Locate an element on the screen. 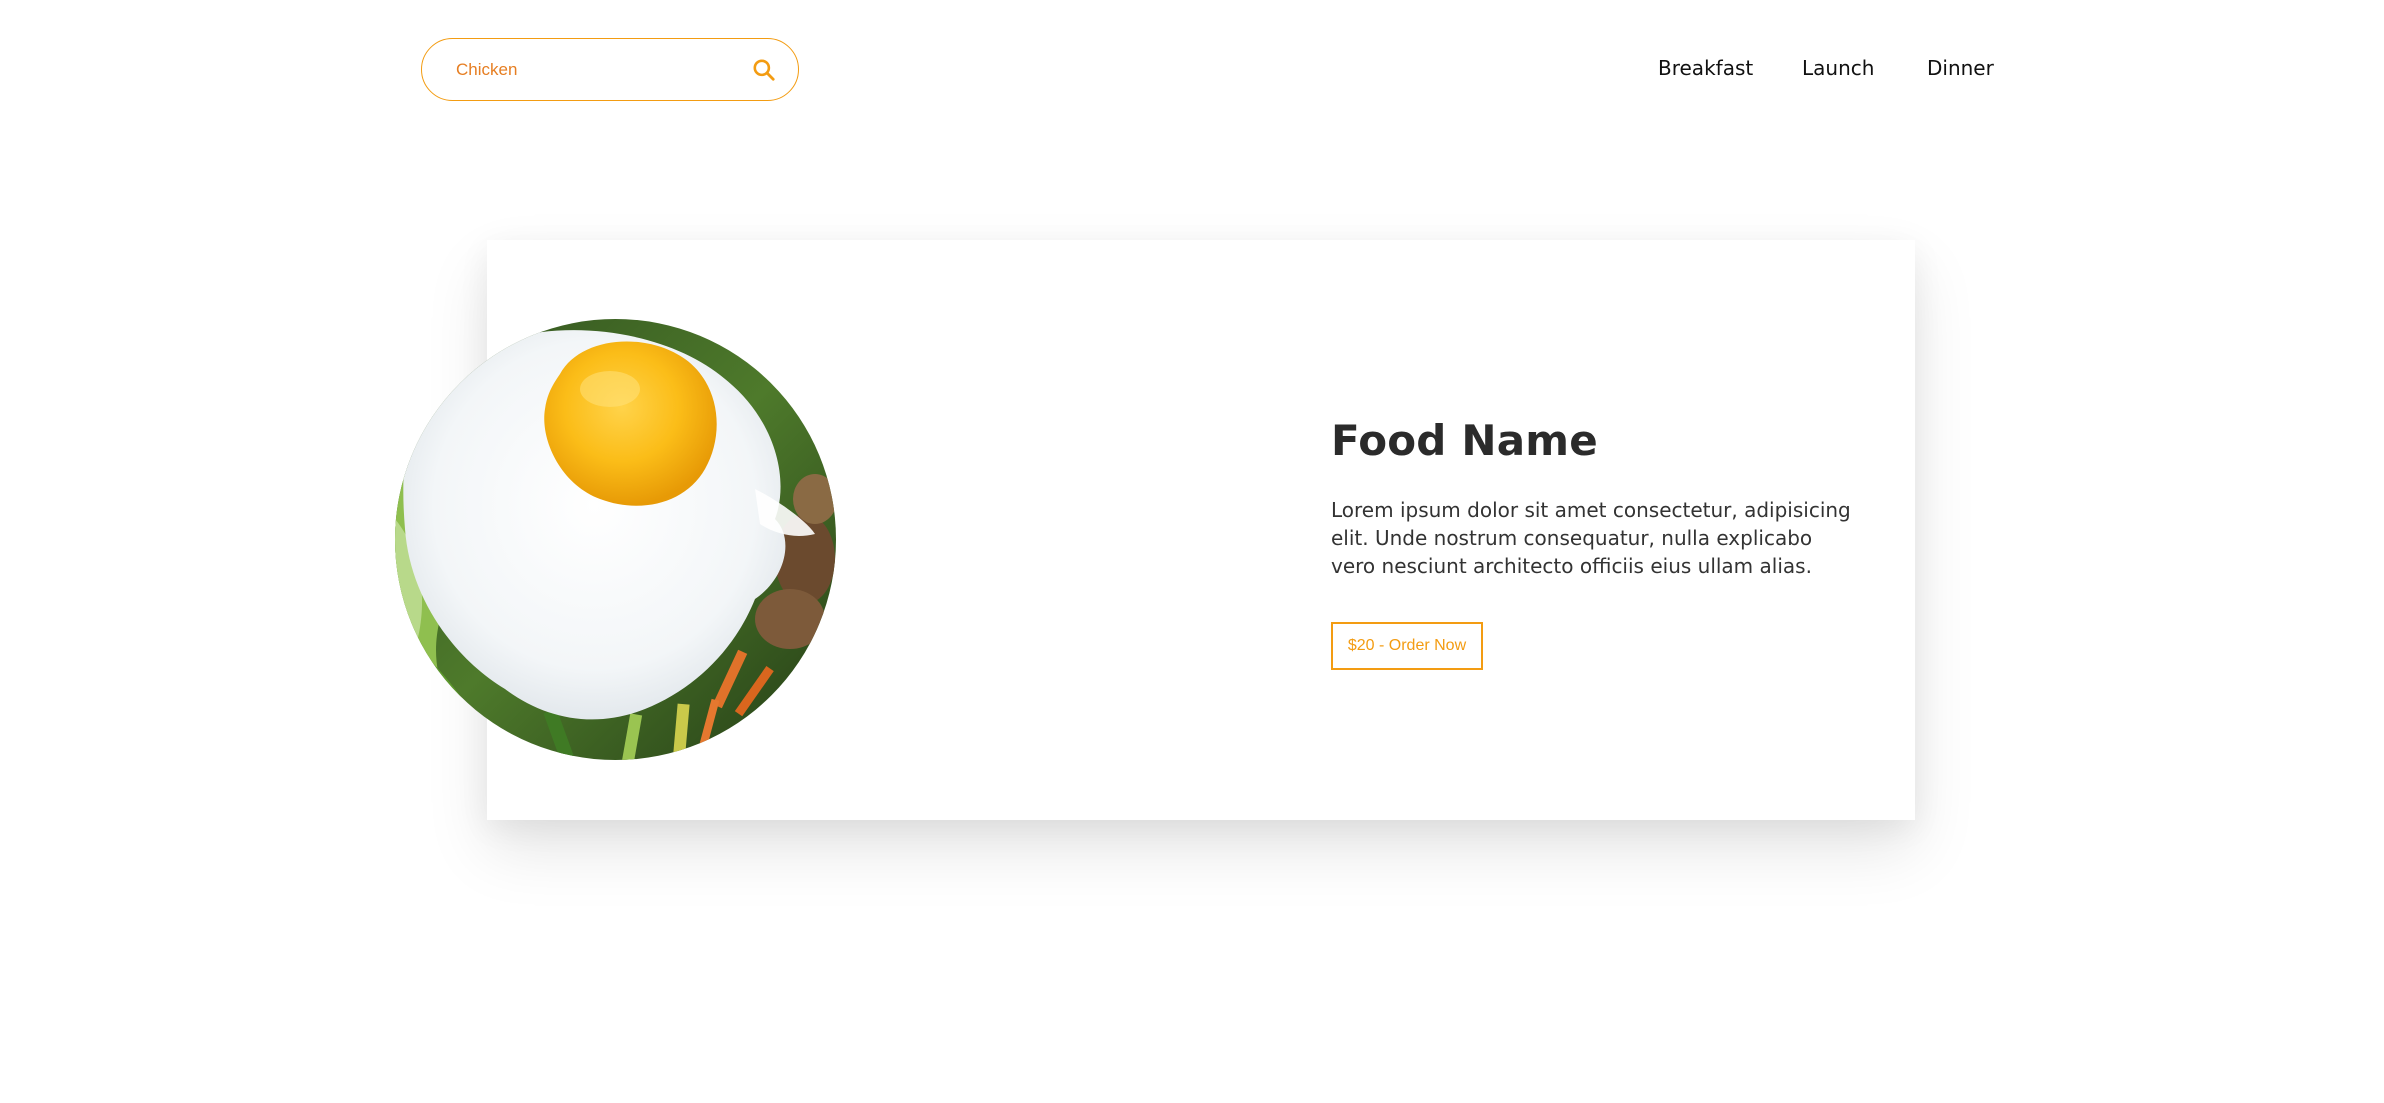 The image size is (2384, 1103). search-box is located at coordinates (610, 69).